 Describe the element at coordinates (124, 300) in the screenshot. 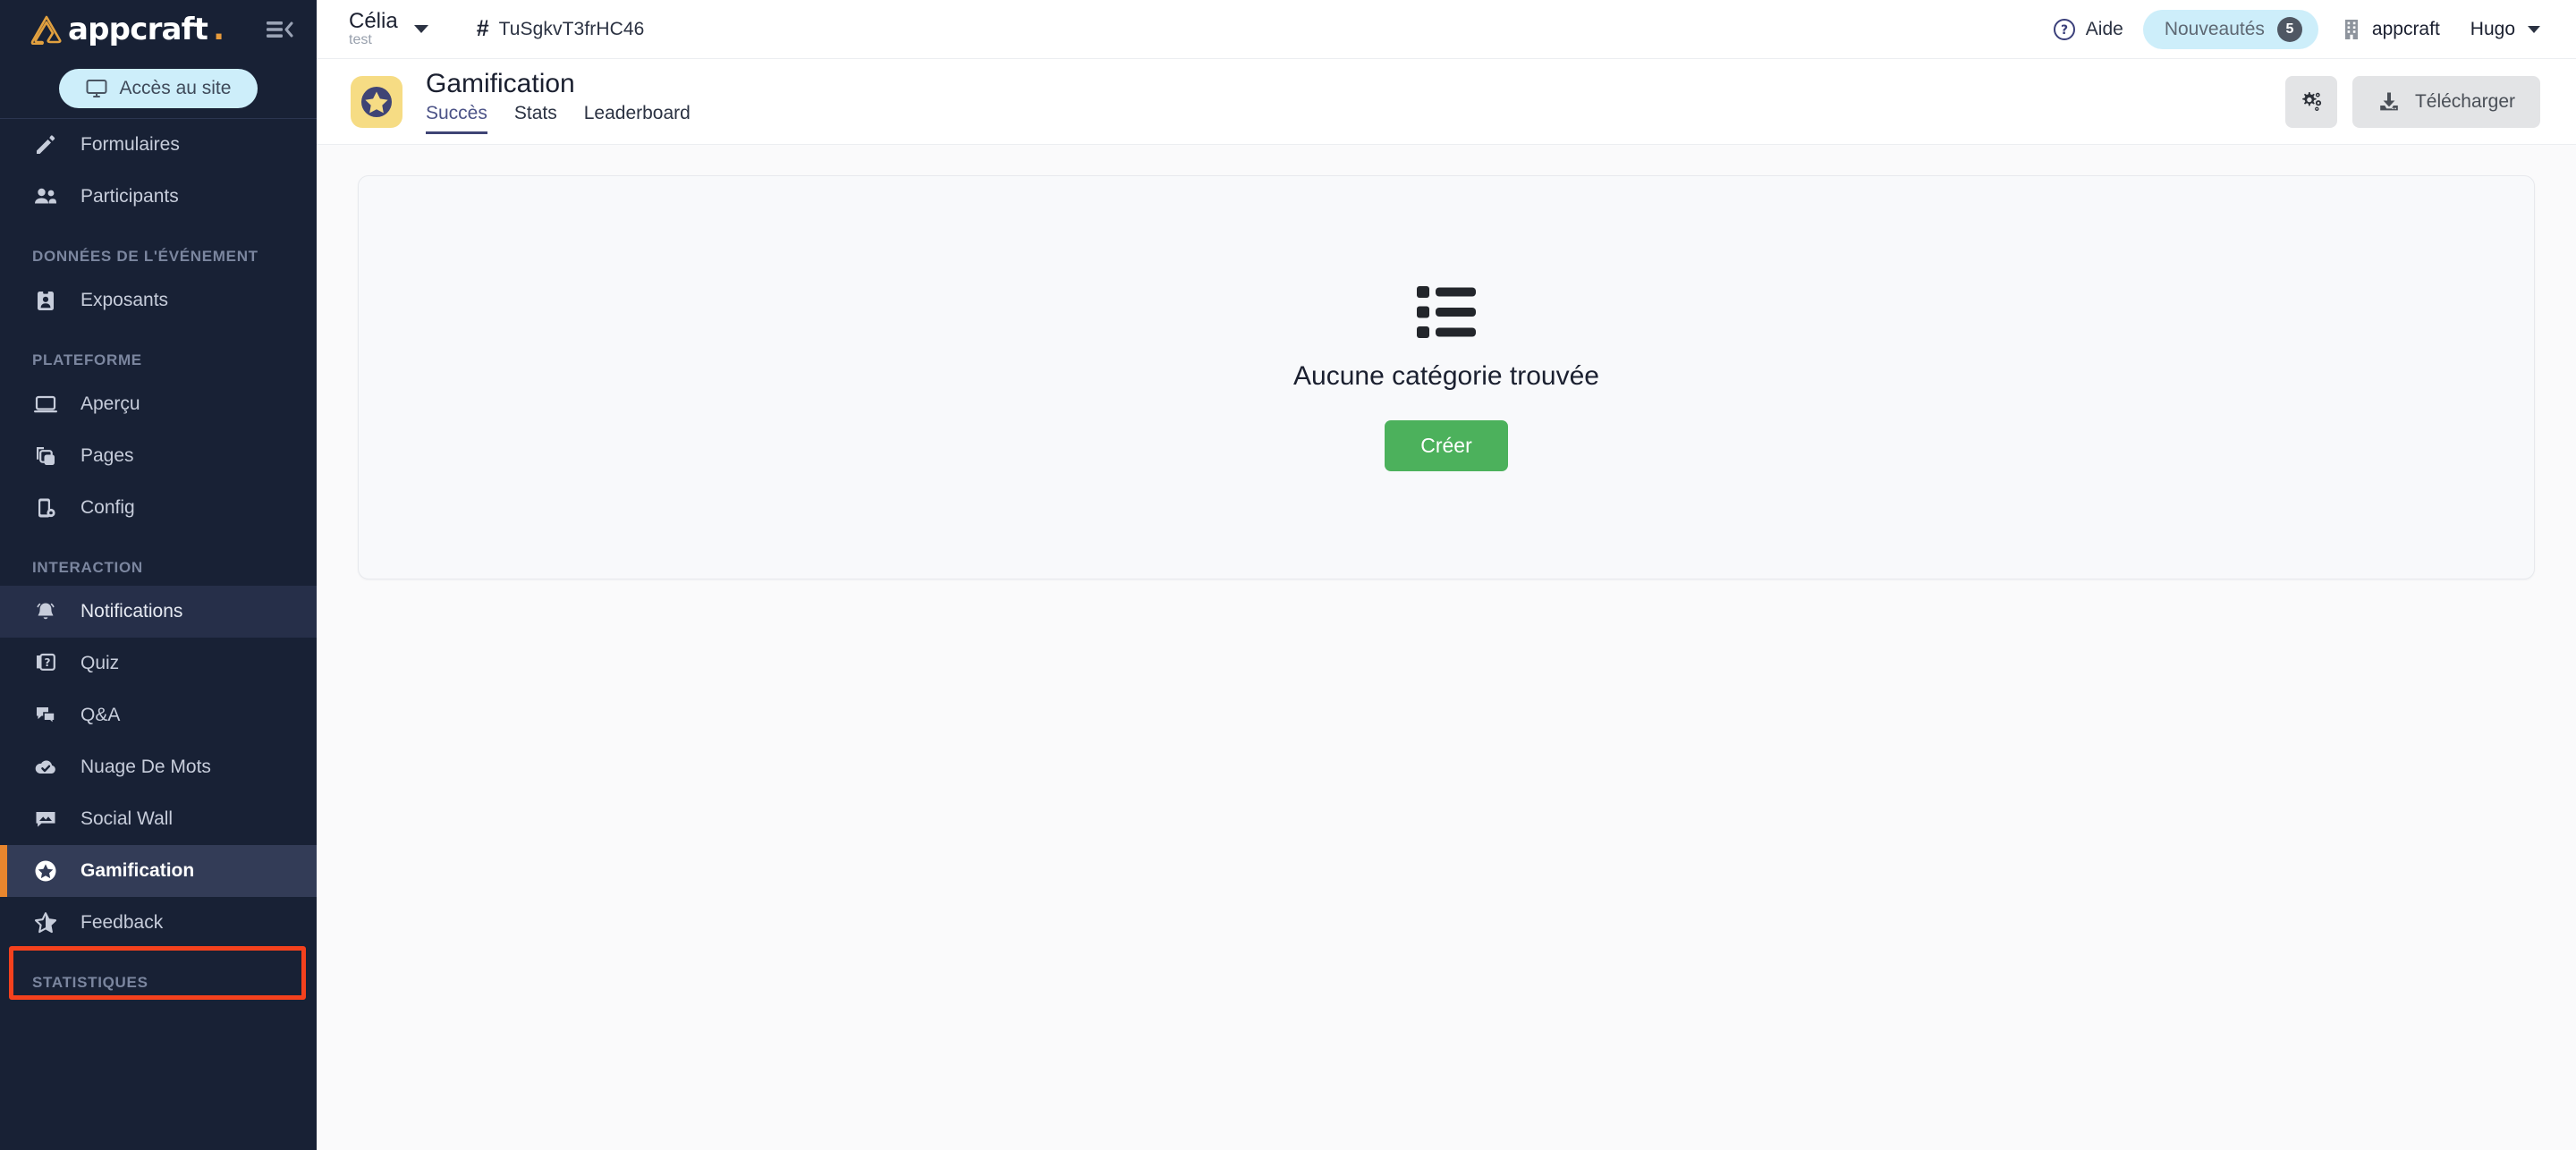

I see `sidebar-item-label: Exposants` at that location.